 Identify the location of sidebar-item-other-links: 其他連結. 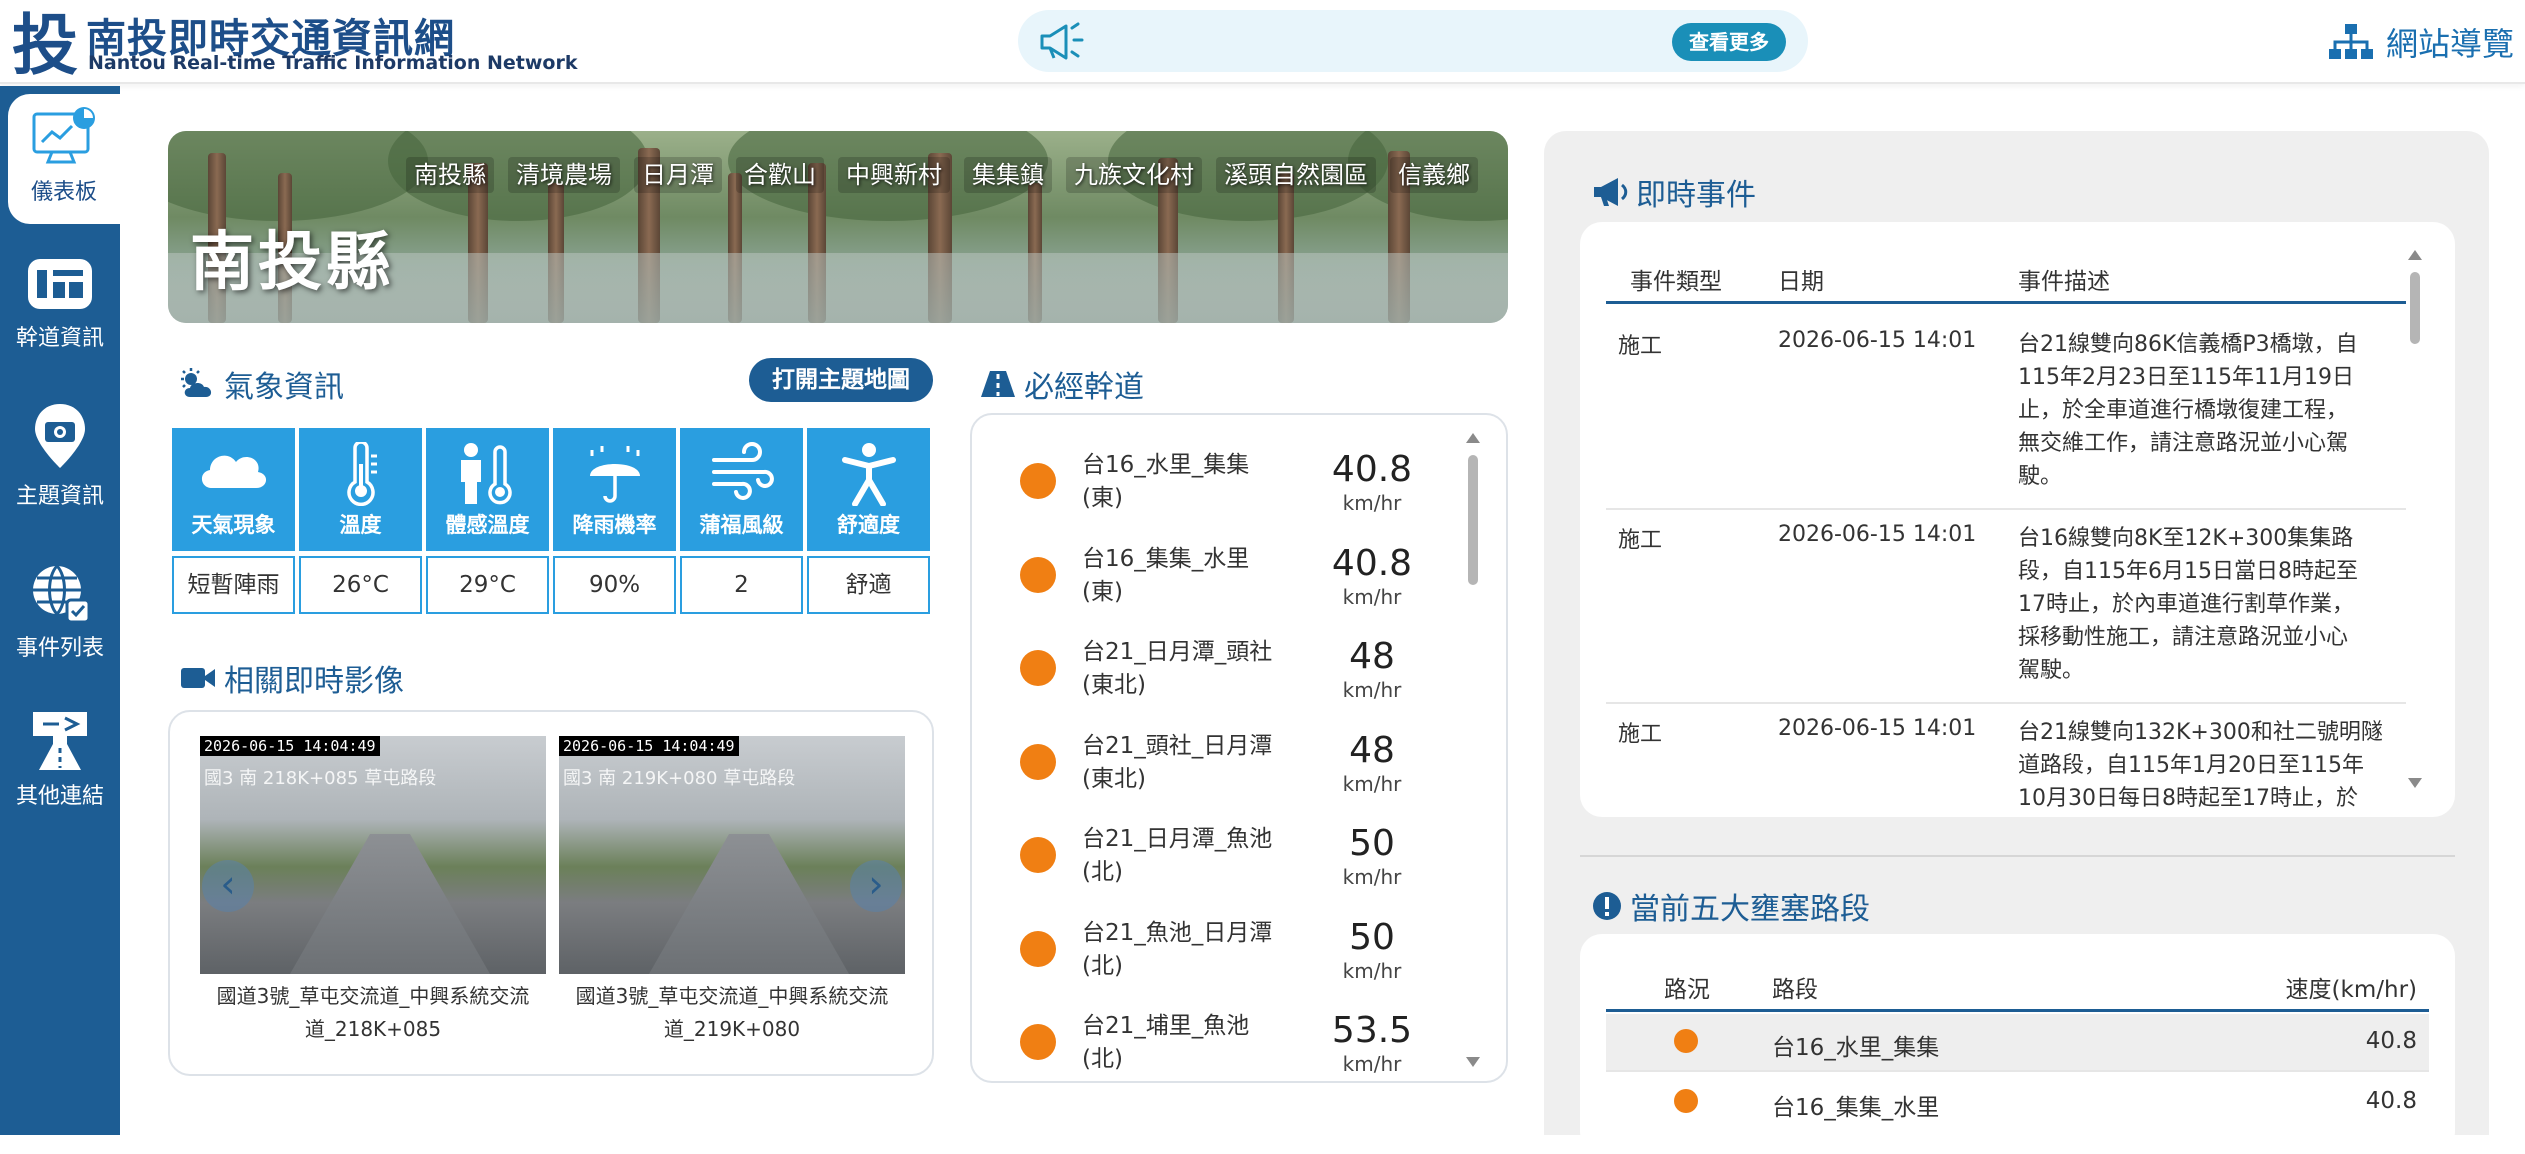
(60, 760).